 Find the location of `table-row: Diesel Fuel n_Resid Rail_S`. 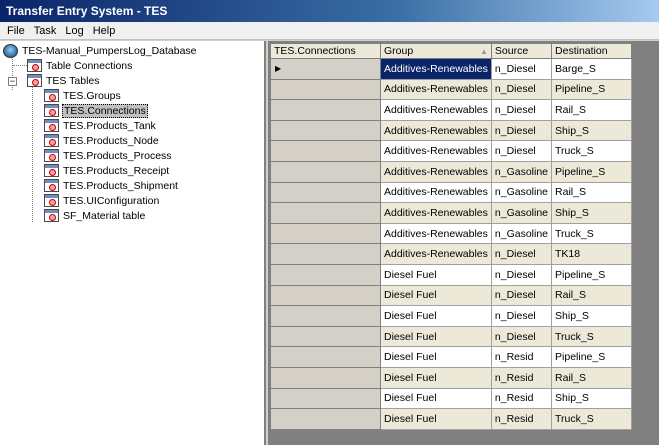

table-row: Diesel Fuel n_Resid Rail_S is located at coordinates (451, 377).